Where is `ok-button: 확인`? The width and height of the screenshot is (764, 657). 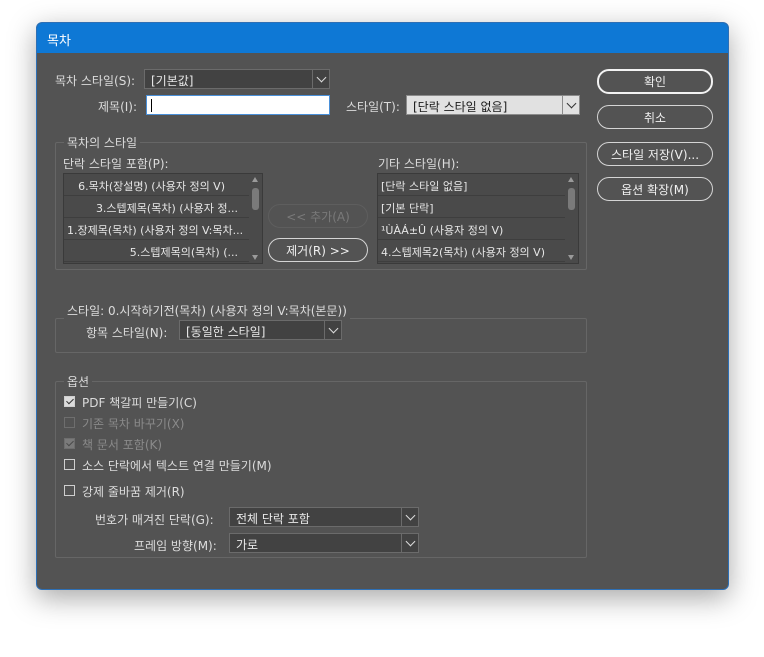 ok-button: 확인 is located at coordinates (655, 81).